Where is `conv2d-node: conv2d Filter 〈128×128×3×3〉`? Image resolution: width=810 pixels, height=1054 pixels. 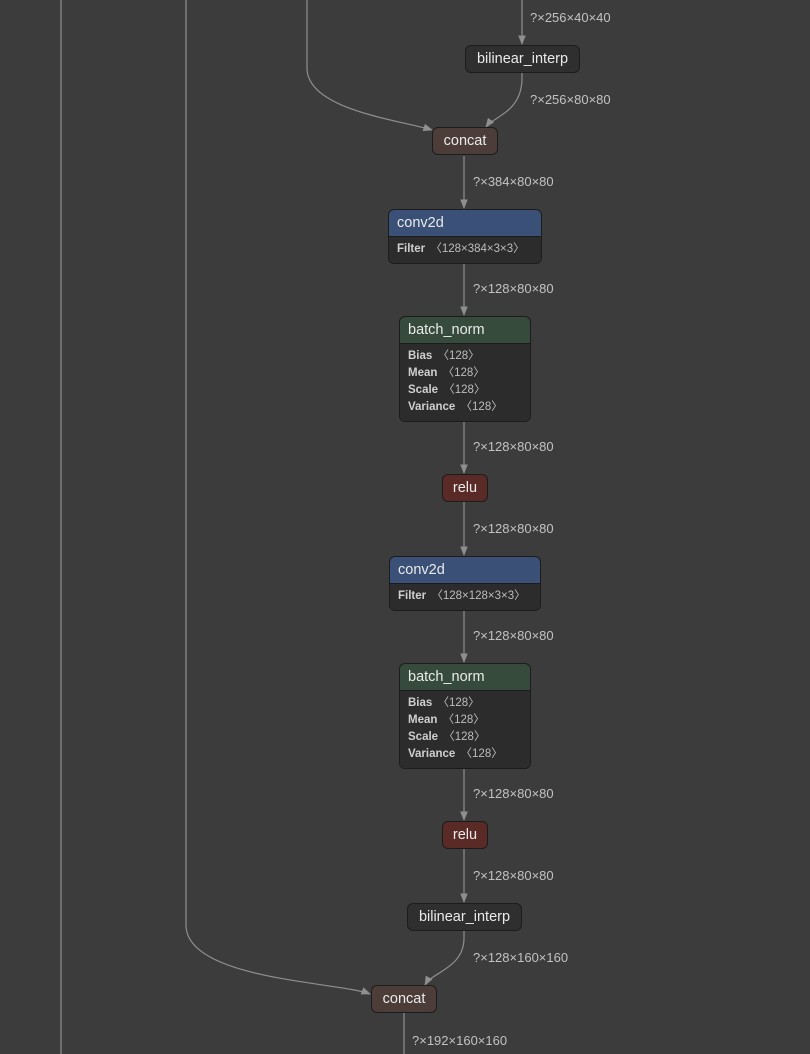
conv2d-node: conv2d Filter 〈128×128×3×3〉 is located at coordinates (465, 583).